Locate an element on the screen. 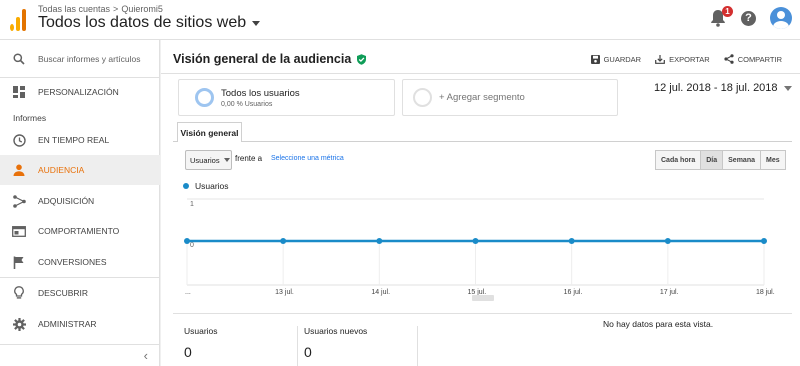 This screenshot has width=800, height=366. sidebar-item-discover: DESCUBRIR is located at coordinates (80, 293).